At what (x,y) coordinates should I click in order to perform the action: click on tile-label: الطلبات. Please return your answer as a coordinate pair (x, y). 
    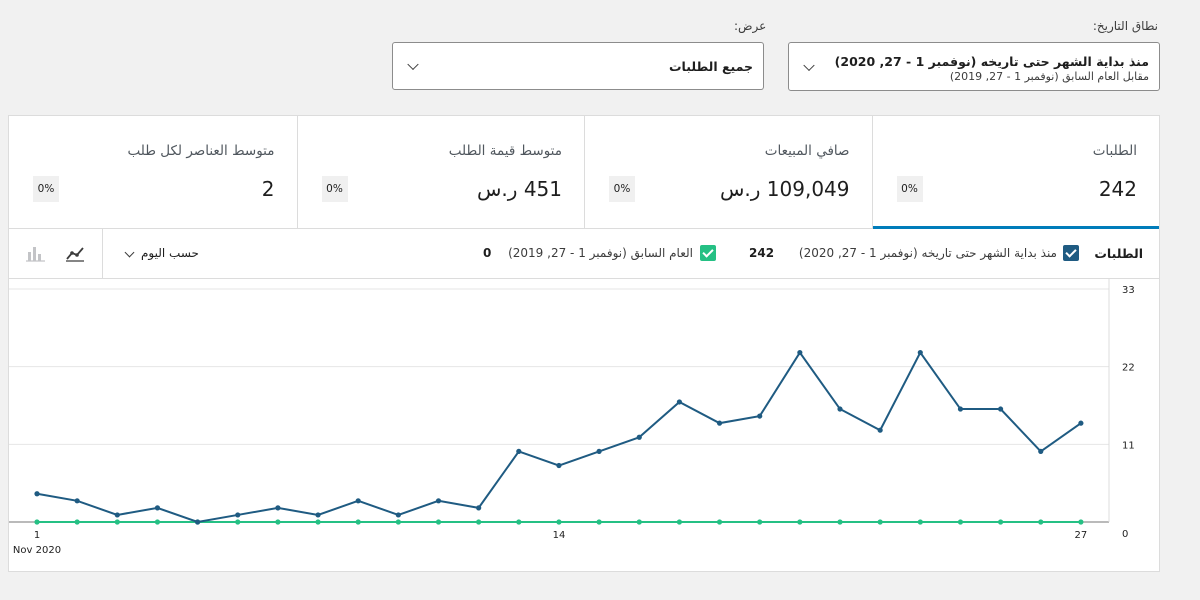
    Looking at the image, I should click on (1114, 151).